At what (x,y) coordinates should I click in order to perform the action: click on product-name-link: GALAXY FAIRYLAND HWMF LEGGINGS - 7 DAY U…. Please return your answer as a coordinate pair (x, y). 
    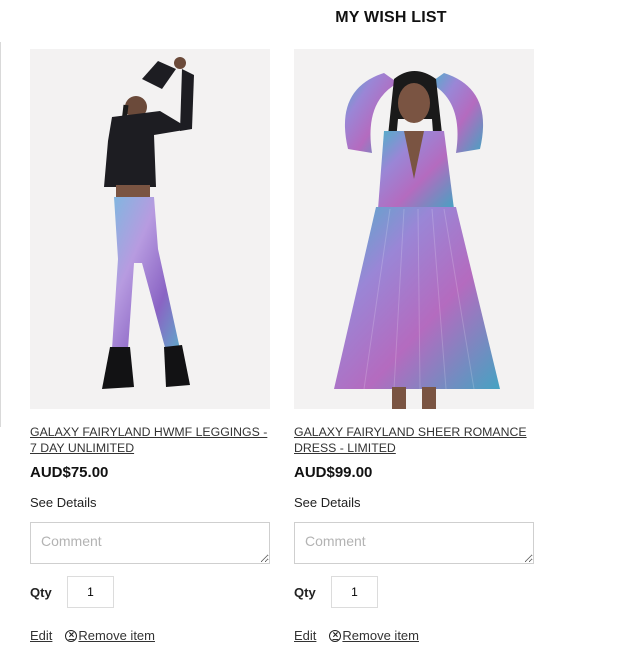
    Looking at the image, I should click on (150, 440).